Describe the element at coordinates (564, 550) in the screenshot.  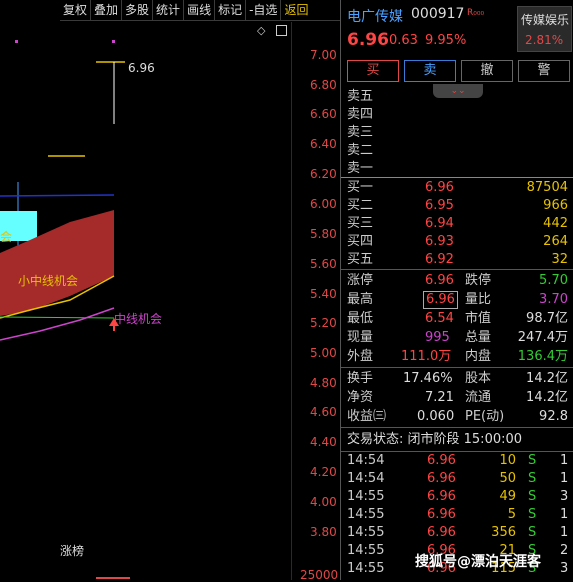
I see `tick-count: 2` at that location.